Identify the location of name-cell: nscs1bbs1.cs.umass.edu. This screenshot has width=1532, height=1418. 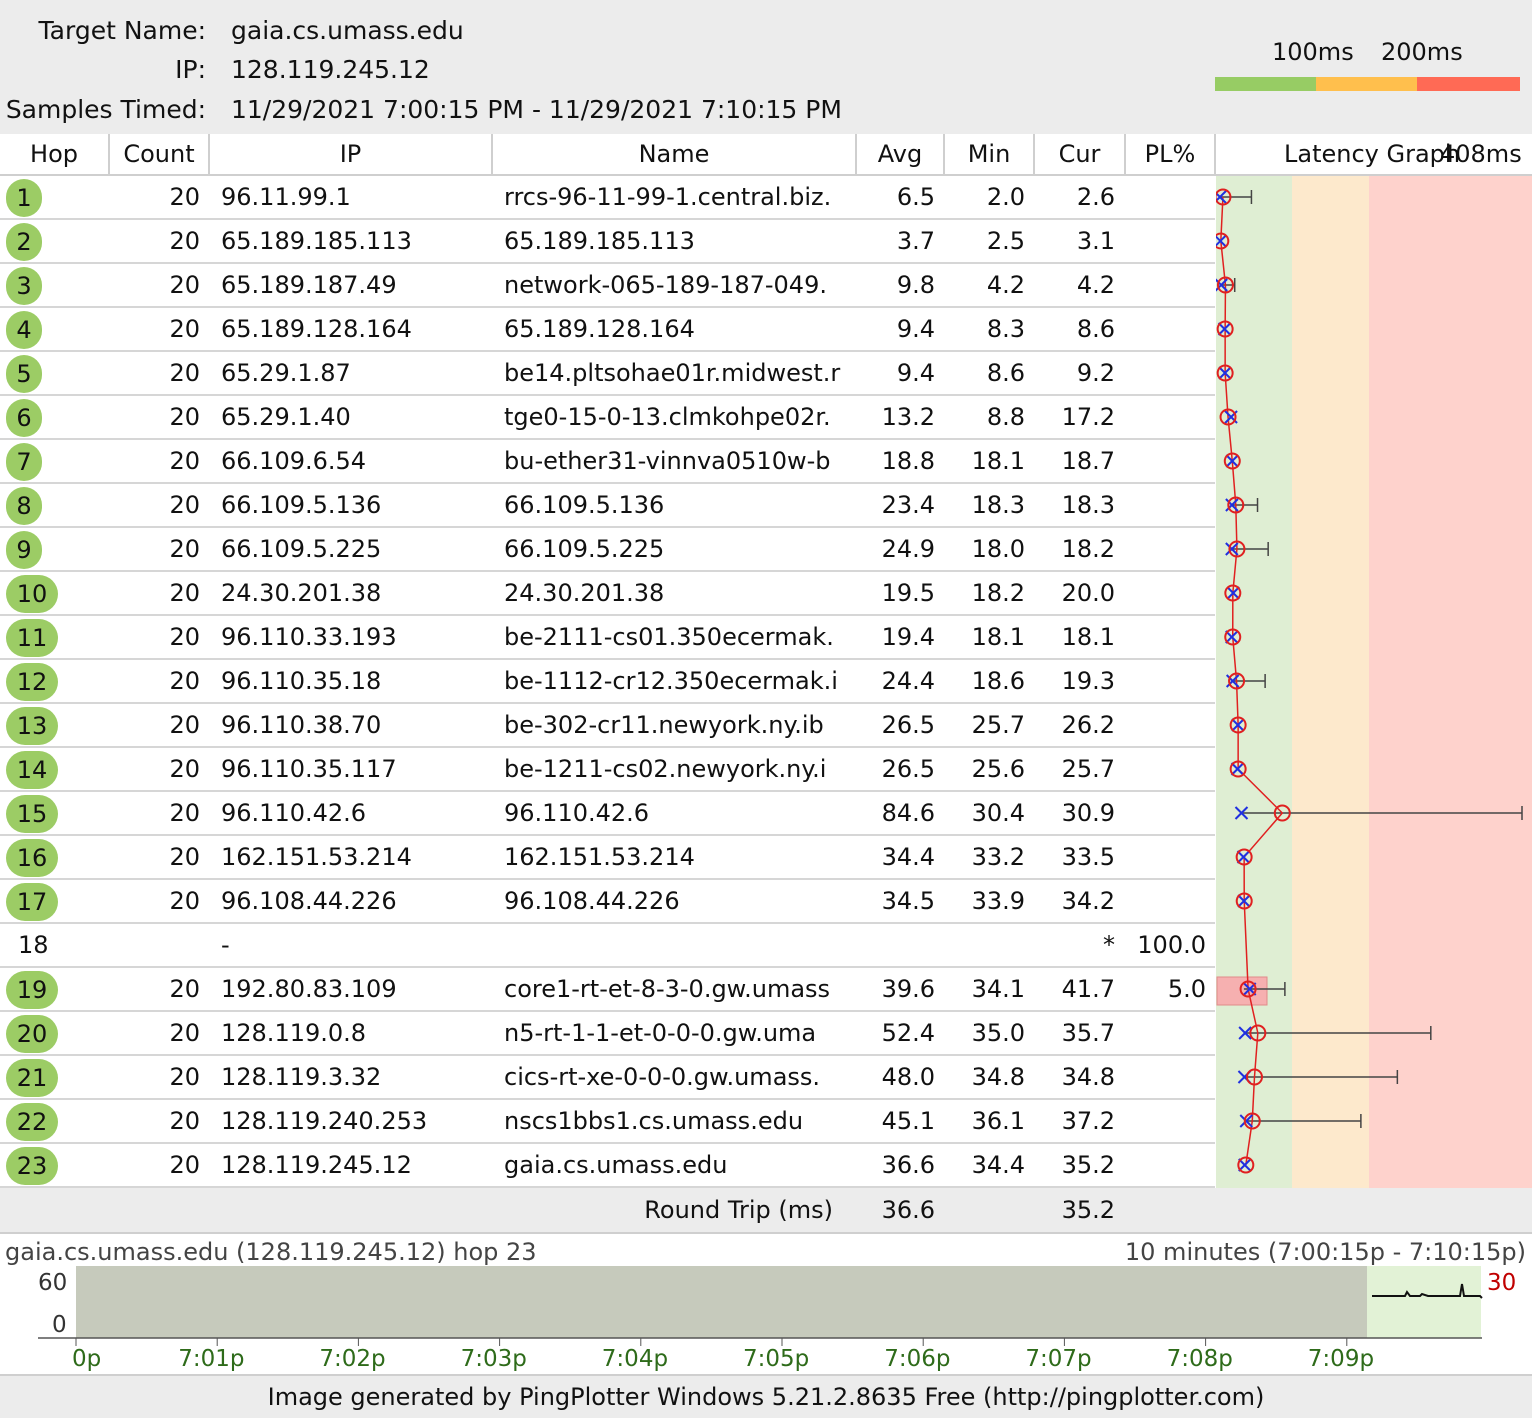
(654, 1121).